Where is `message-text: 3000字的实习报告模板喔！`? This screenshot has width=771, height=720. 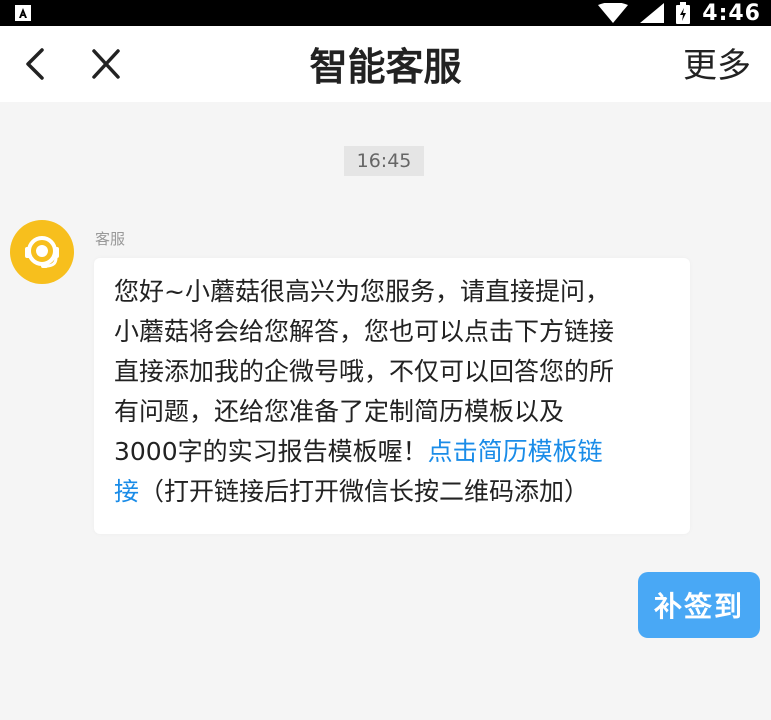
message-text: 3000字的实习报告模板喔！ is located at coordinates (271, 451).